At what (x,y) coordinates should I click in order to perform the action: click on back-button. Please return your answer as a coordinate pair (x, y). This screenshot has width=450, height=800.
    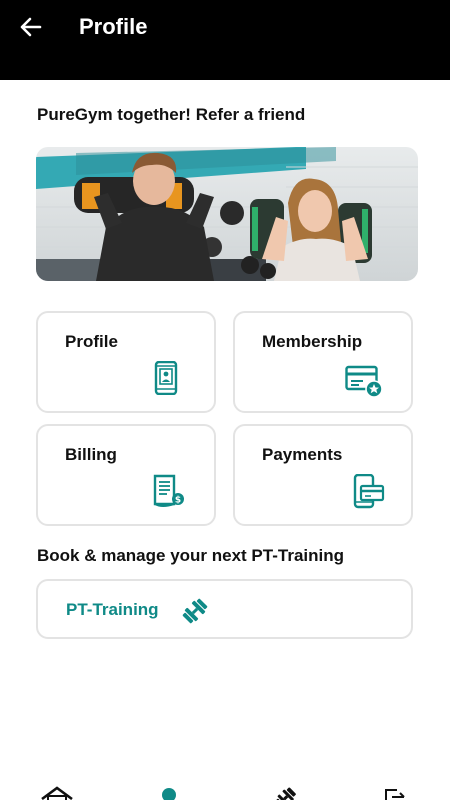
    Looking at the image, I should click on (31, 27).